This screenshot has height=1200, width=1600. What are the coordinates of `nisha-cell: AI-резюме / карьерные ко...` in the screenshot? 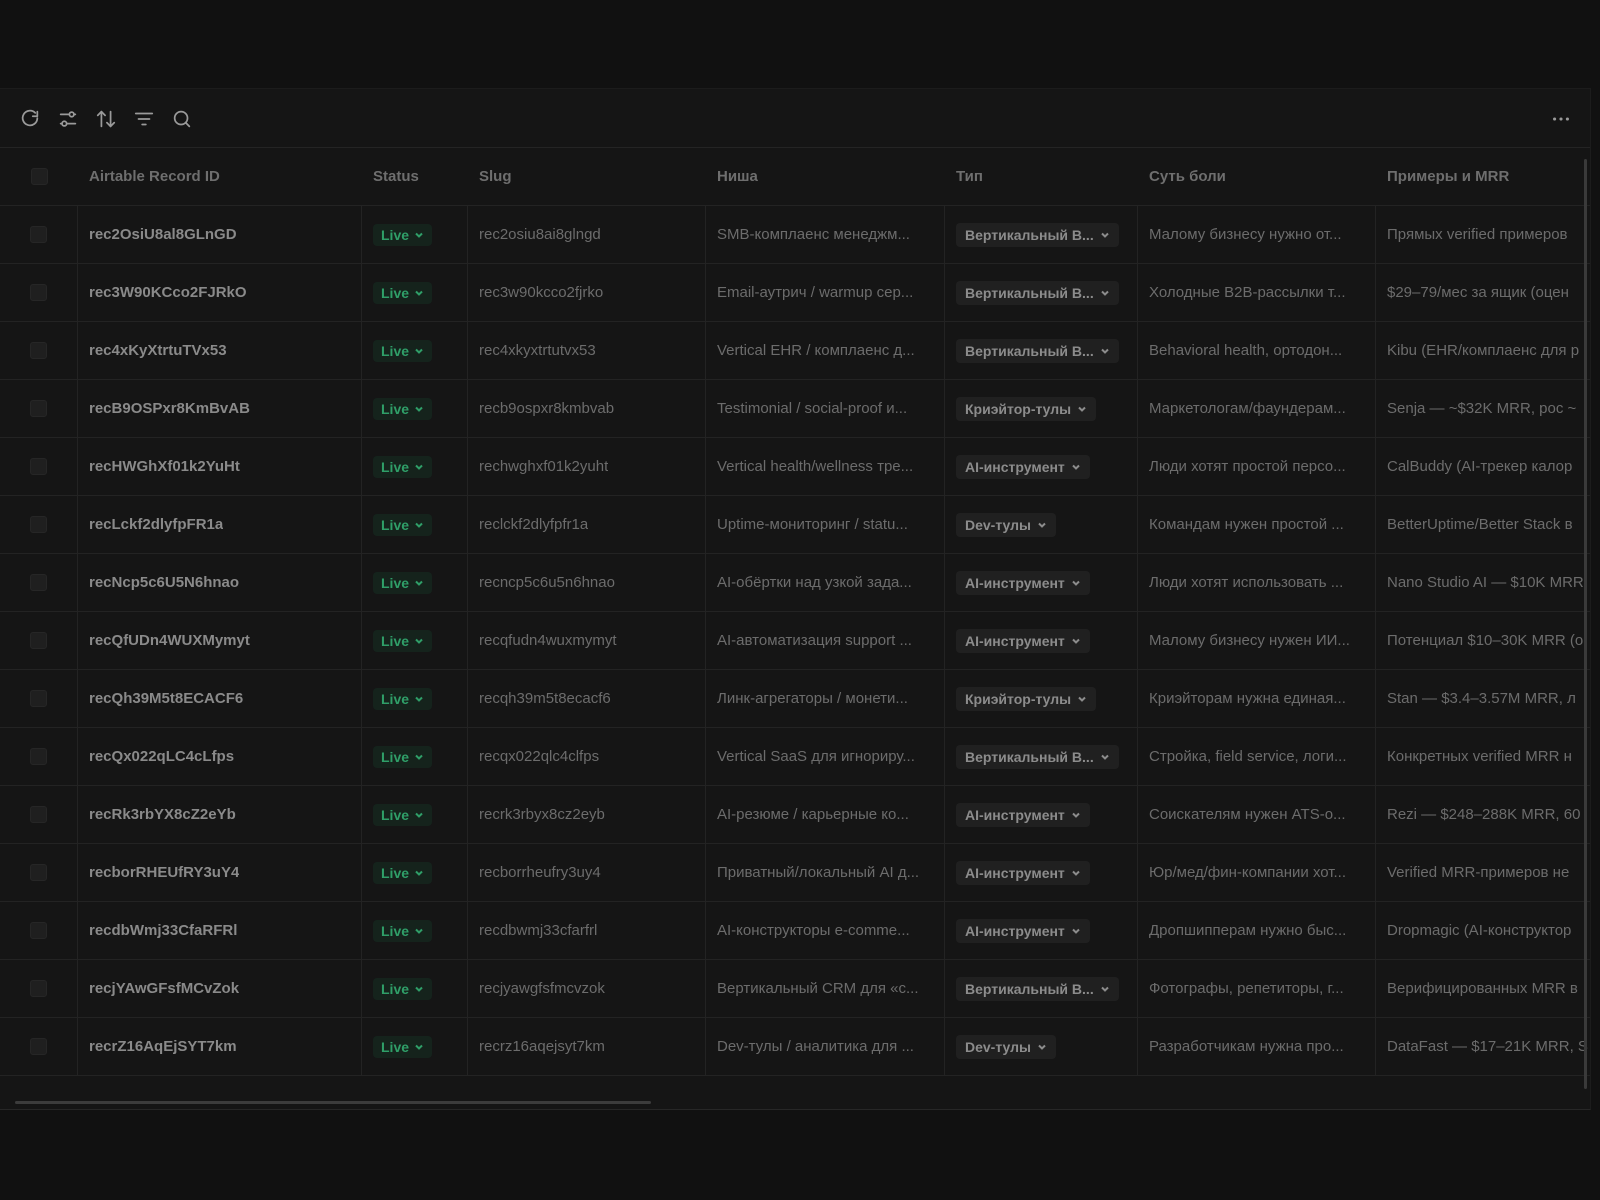 It's located at (825, 814).